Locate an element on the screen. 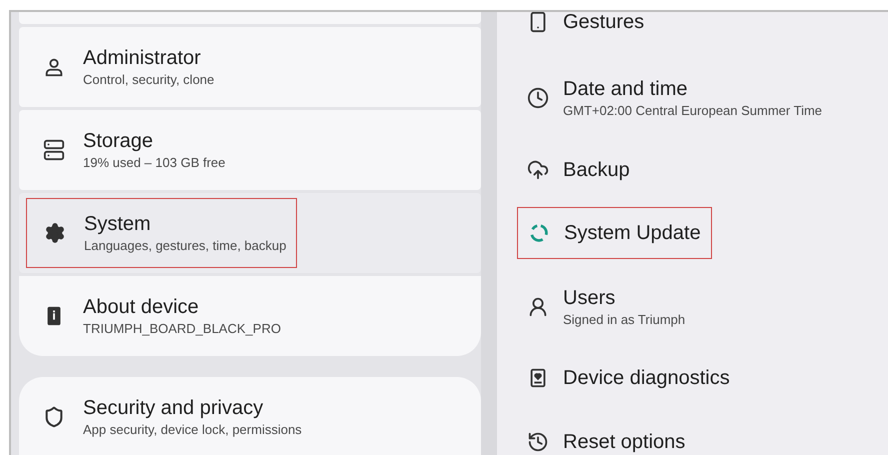 This screenshot has height=455, width=888. system-option: Device diagnostics is located at coordinates (702, 378).